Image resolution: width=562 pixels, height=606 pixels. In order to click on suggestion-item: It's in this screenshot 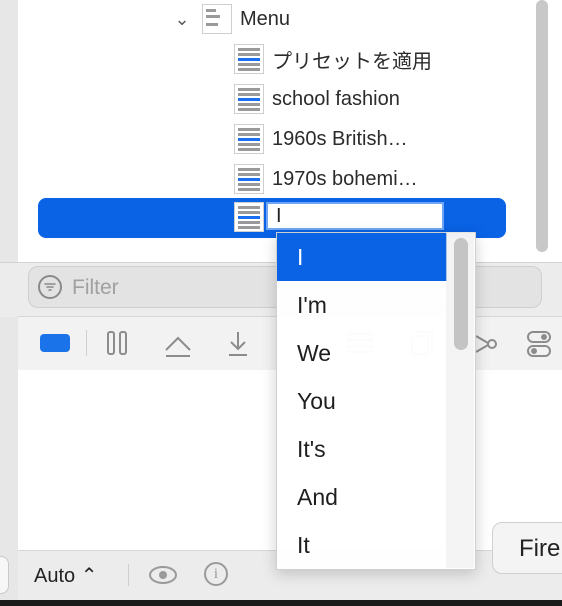, I will do `click(362, 449)`.